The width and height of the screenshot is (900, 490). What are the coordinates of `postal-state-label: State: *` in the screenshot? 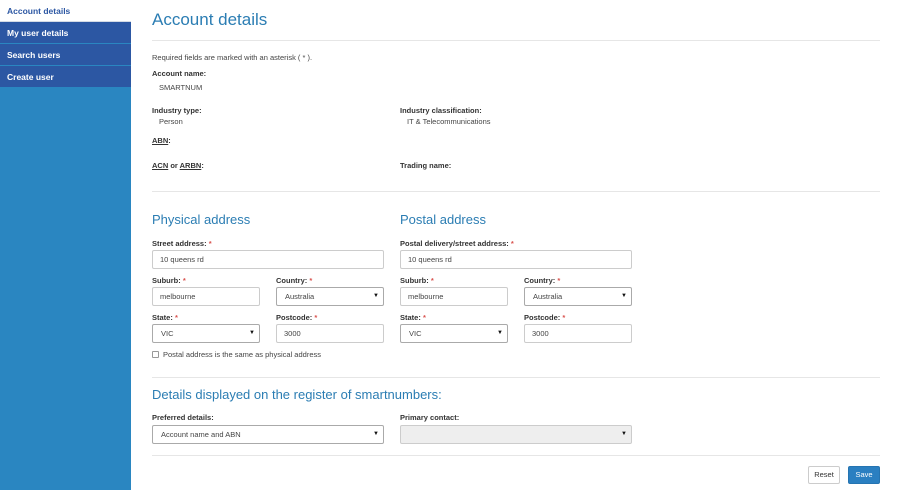 It's located at (413, 317).